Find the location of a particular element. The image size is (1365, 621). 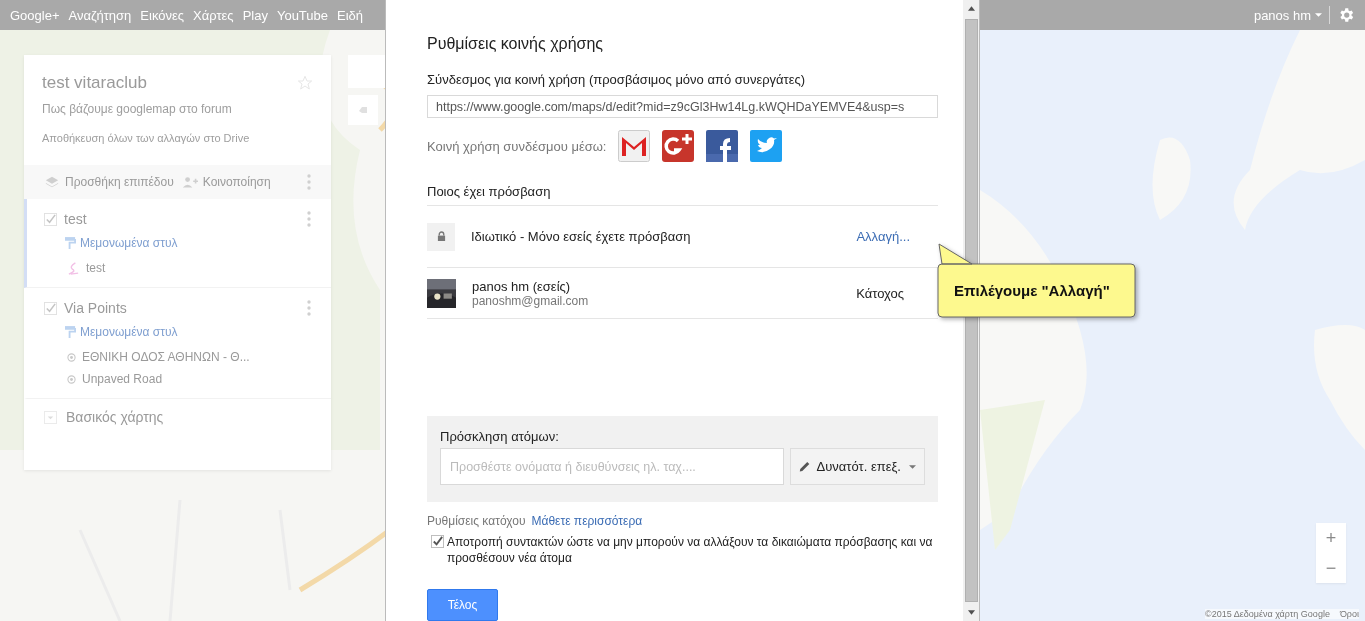

top-nav-link: Εικόνες is located at coordinates (162, 15).